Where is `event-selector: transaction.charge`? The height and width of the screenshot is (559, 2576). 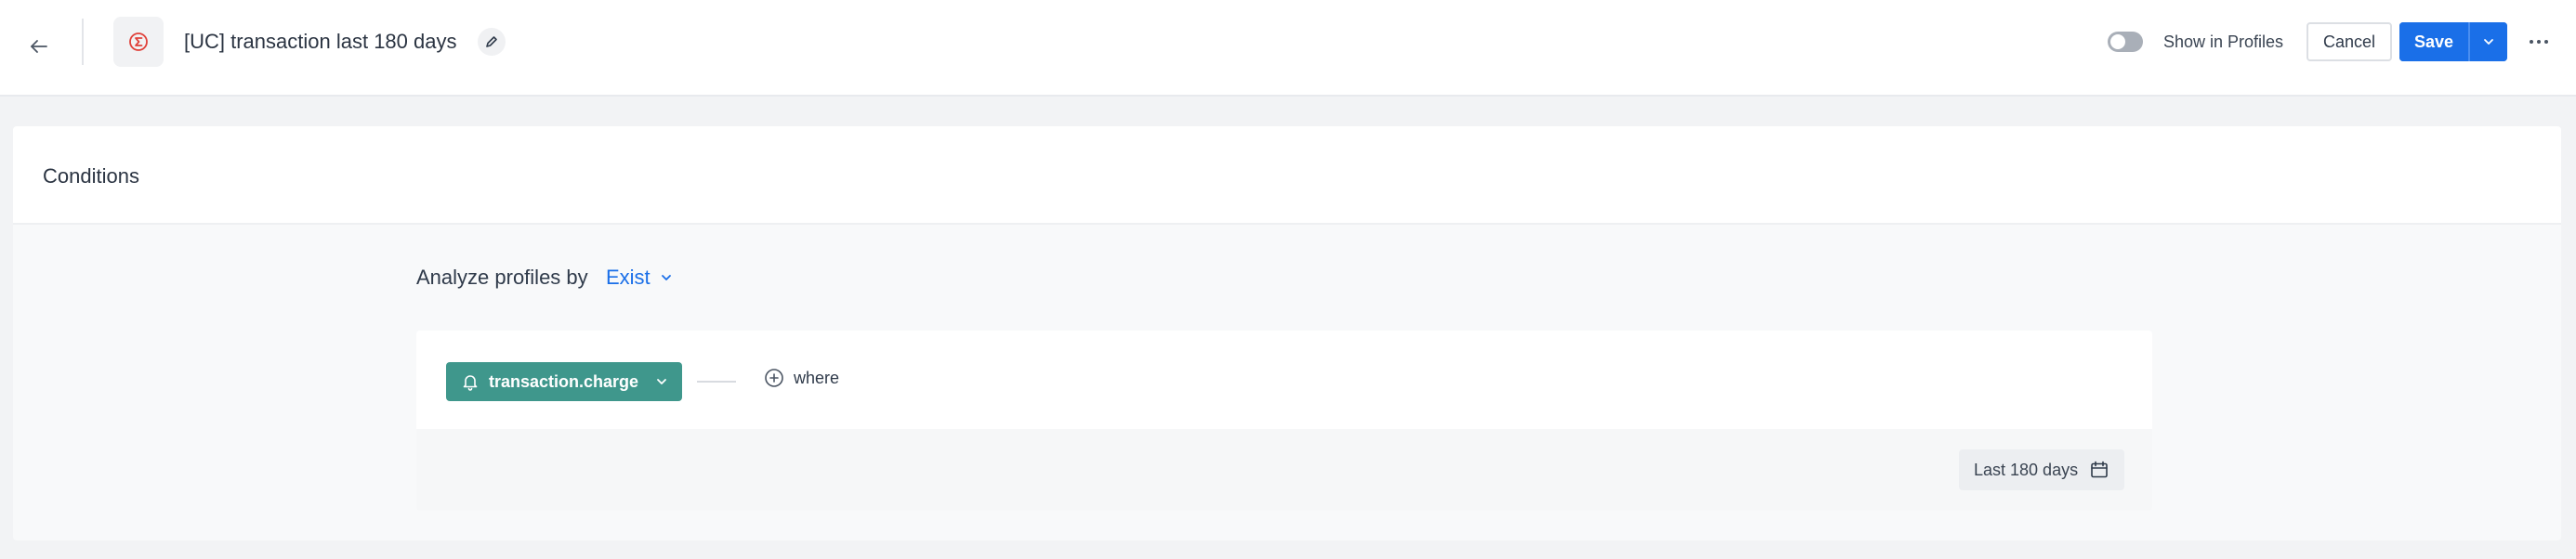 event-selector: transaction.charge is located at coordinates (564, 381).